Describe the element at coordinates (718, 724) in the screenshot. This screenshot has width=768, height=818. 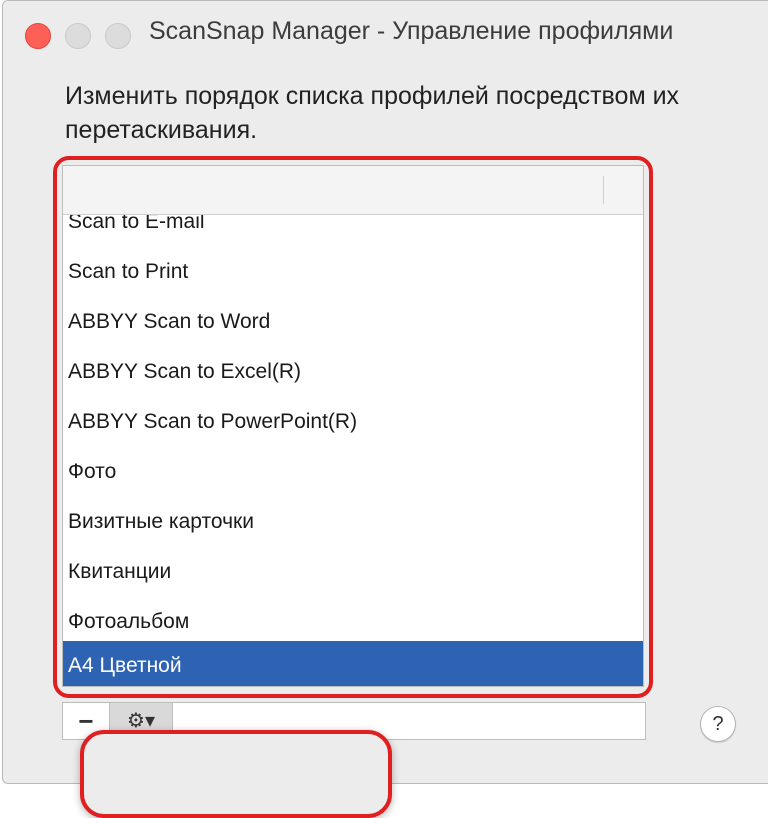
I see `help-button: ?` at that location.